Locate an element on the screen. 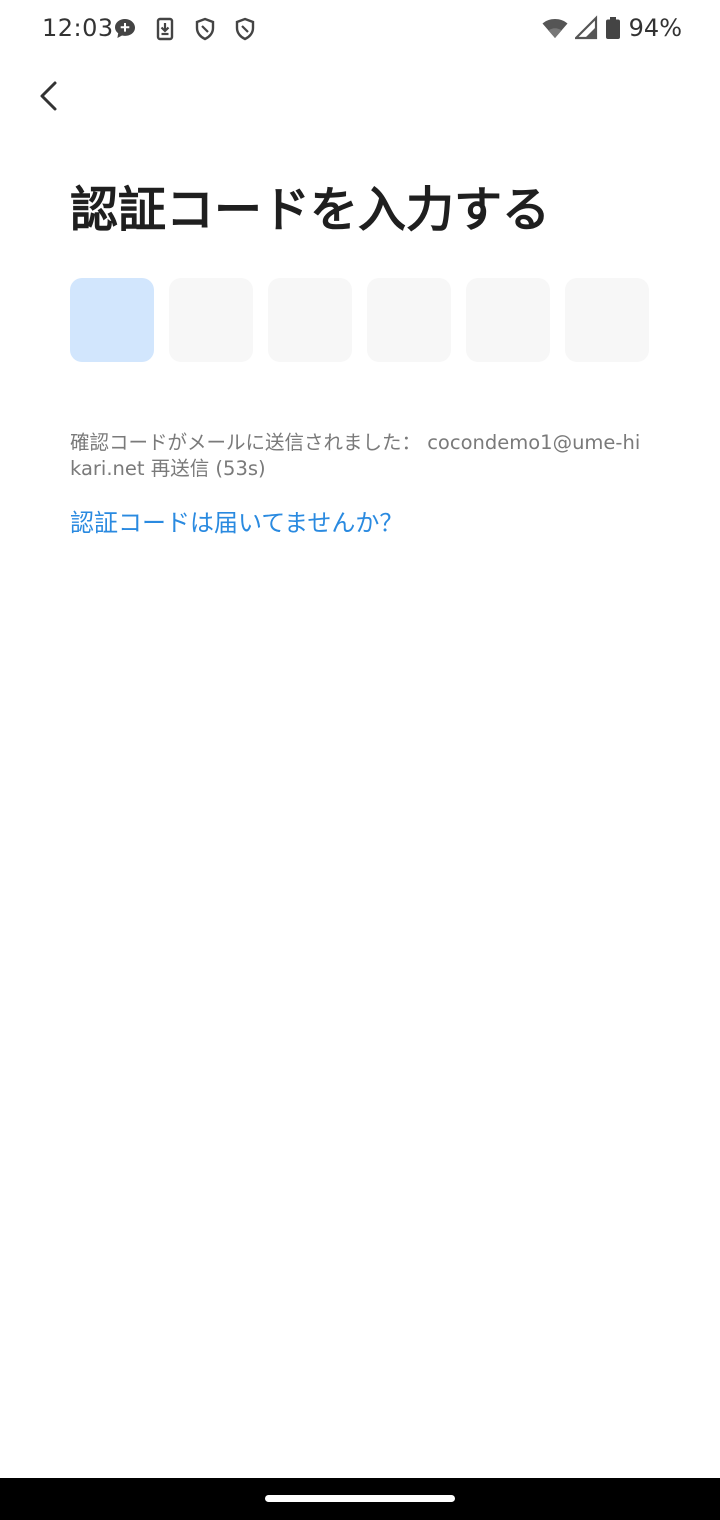  status-right-icons: 94% is located at coordinates (611, 28).